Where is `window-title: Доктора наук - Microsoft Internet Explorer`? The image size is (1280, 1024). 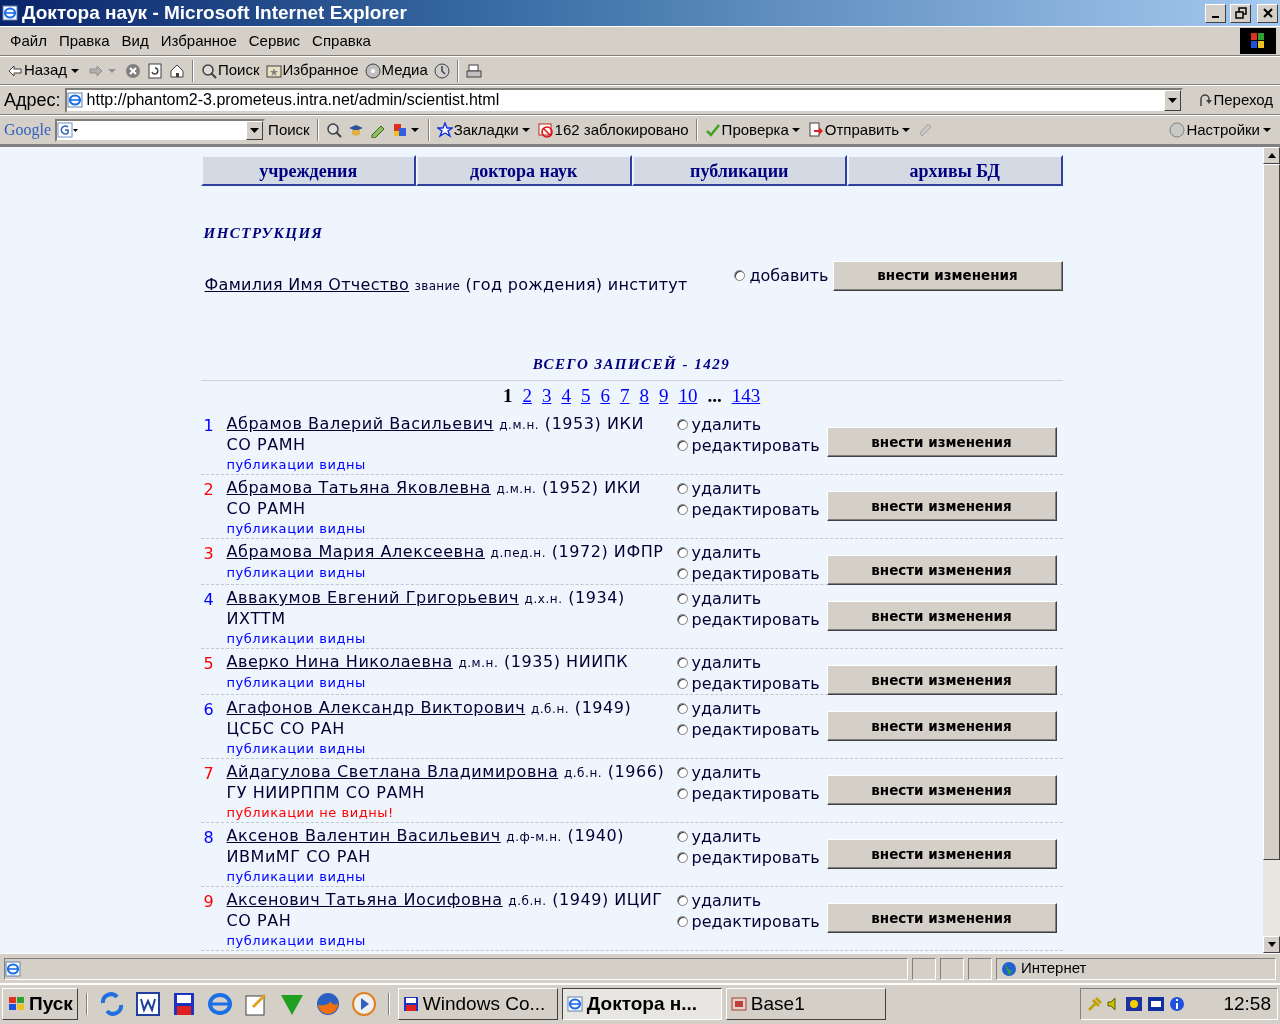
window-title: Доктора наук - Microsoft Internet Explorer is located at coordinates (215, 12).